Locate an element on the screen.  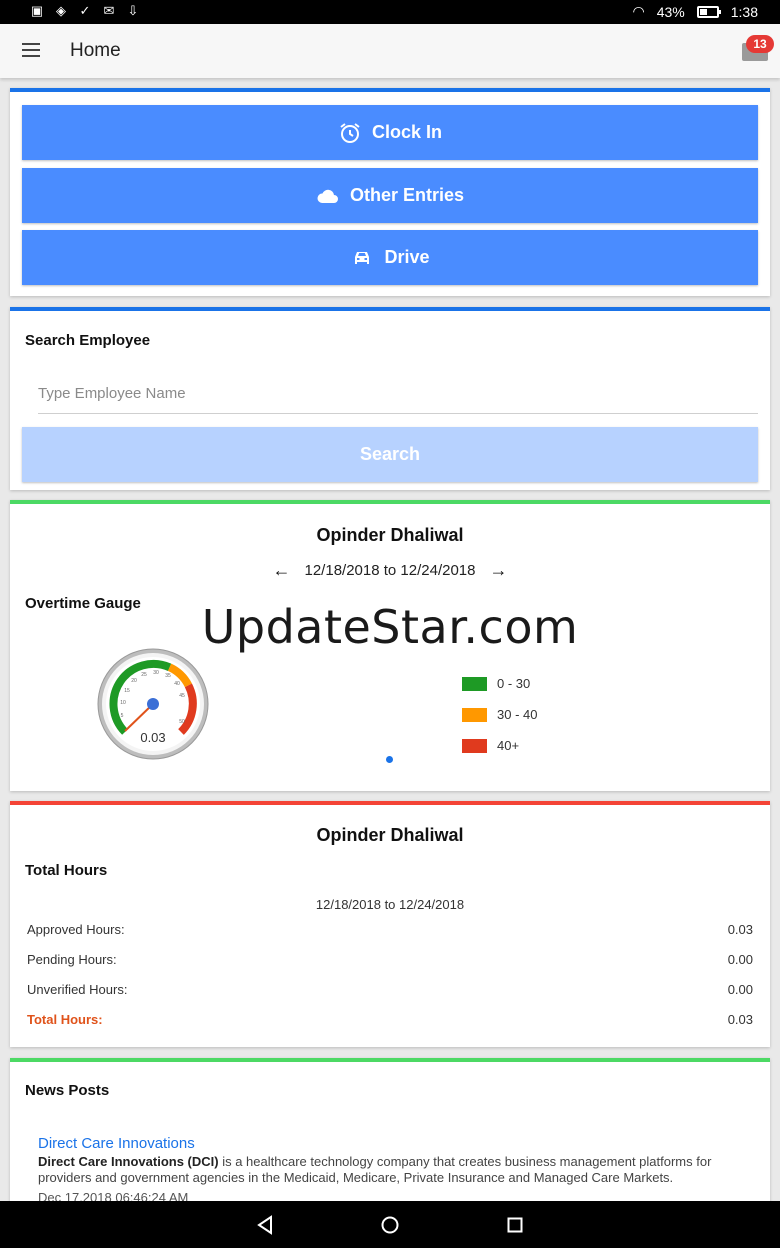
gauge-tick-5: 5 is located at coordinates (122, 716).